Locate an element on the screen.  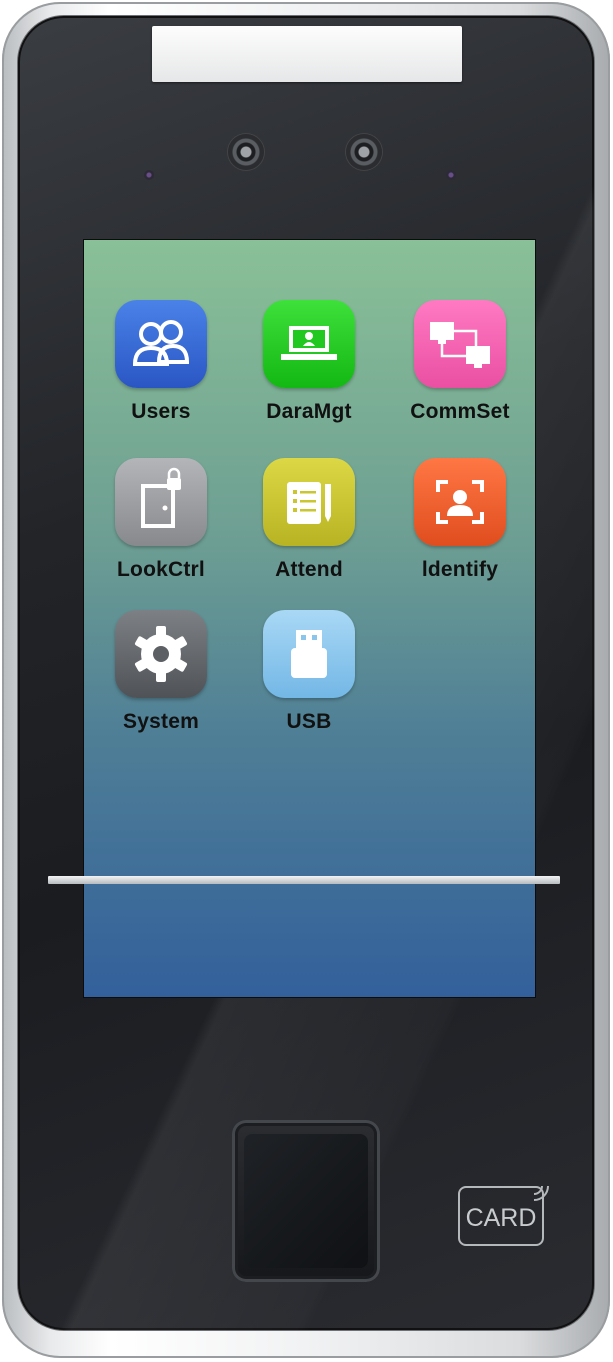
camera-right is located at coordinates (364, 152).